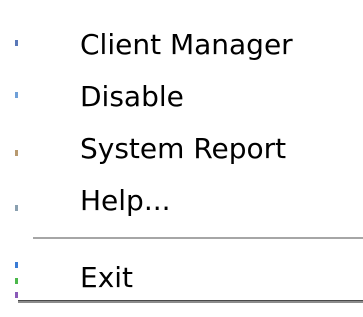 Image resolution: width=363 pixels, height=317 pixels. I want to click on menu-item-exit: Exit, so click(106, 278).